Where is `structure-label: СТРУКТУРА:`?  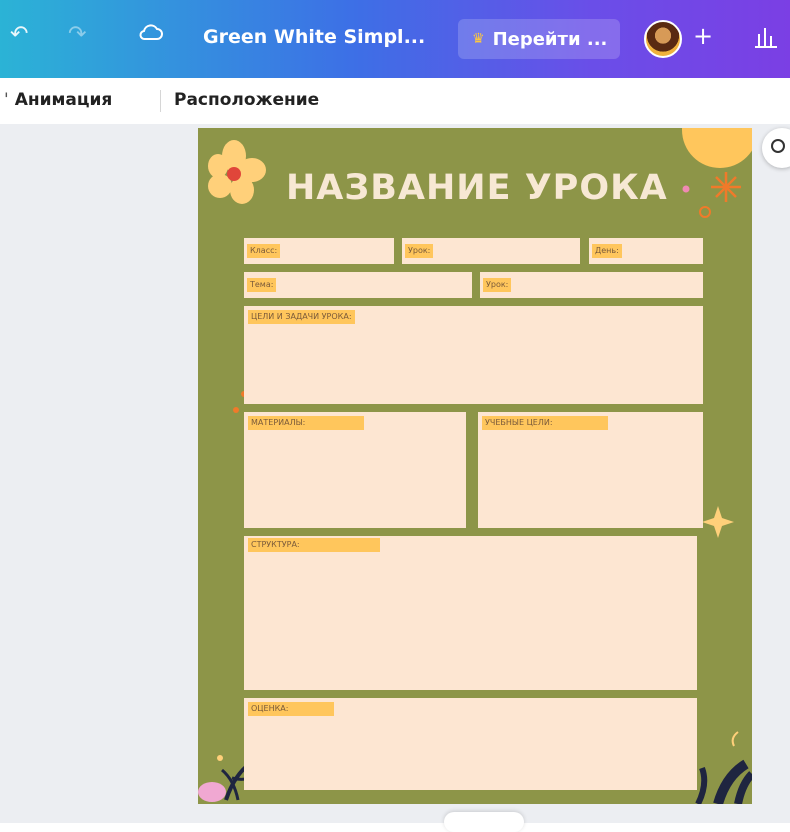
structure-label: СТРУКТУРА: is located at coordinates (314, 545).